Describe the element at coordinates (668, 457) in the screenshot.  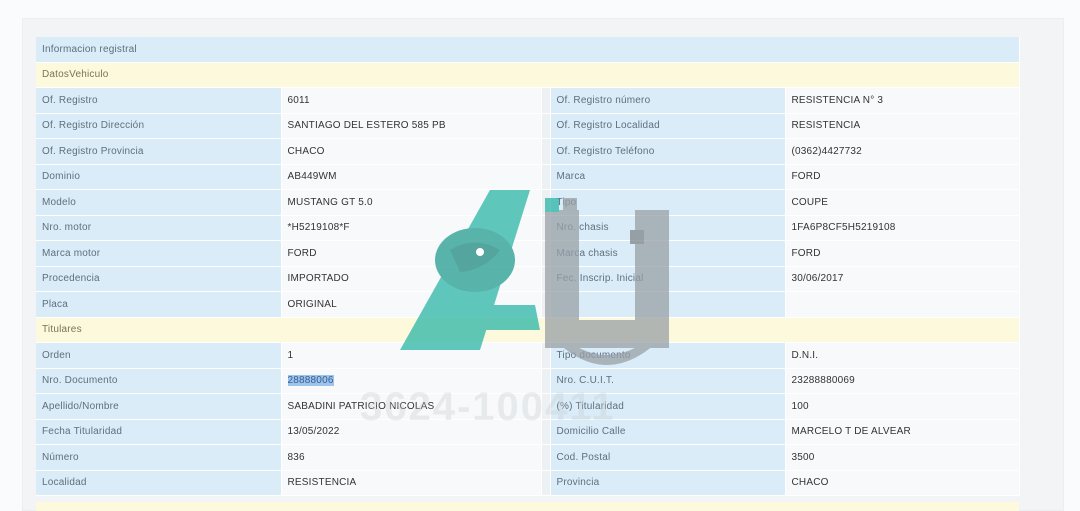
I see `field-label: Cod. Postal` at that location.